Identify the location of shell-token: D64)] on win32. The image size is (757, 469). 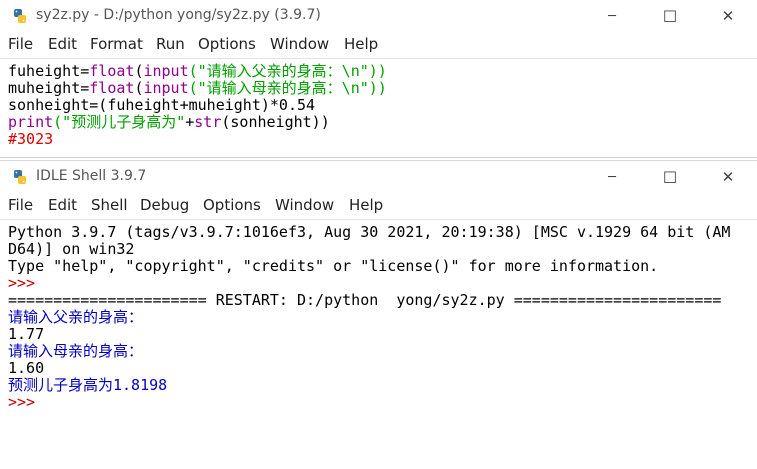
(71, 249).